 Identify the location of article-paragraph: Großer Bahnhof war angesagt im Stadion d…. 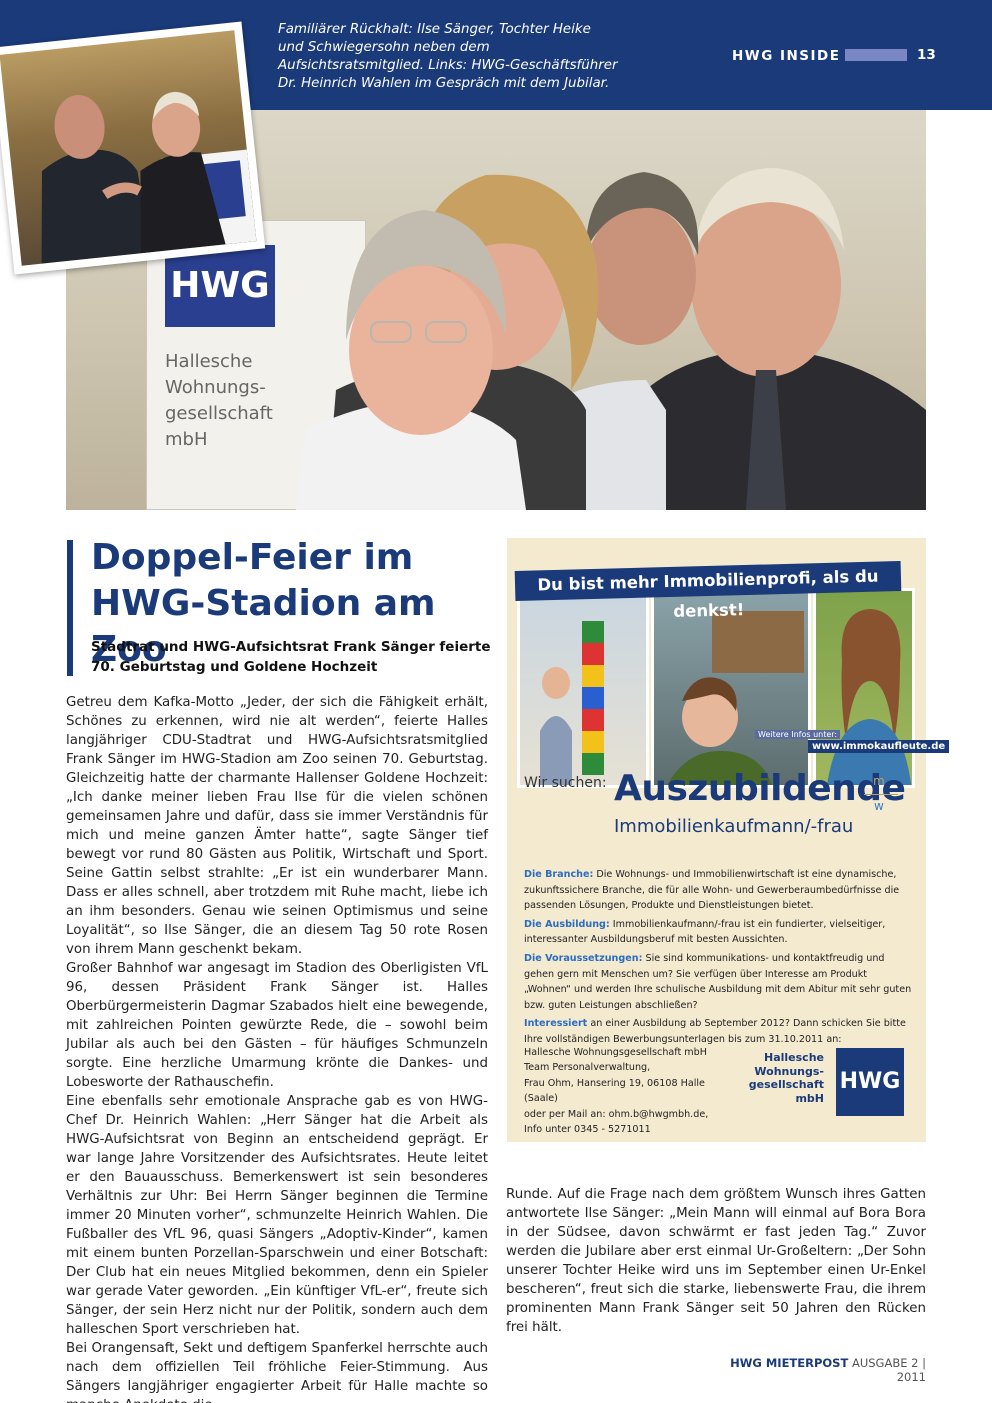
(277, 1025).